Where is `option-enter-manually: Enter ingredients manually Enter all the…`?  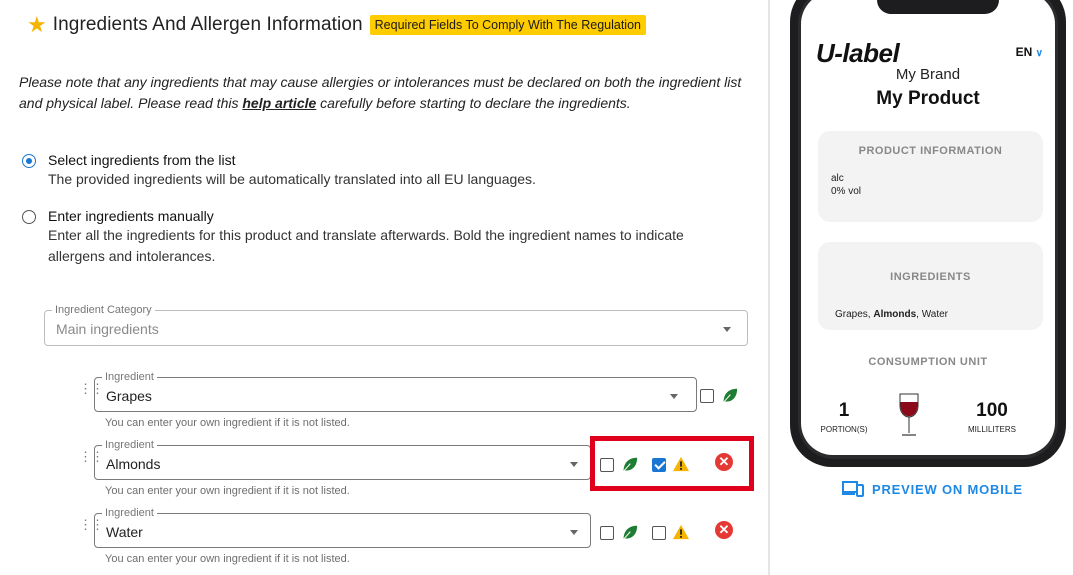
option-enter-manually: Enter ingredients manually Enter all the… is located at coordinates (380, 237).